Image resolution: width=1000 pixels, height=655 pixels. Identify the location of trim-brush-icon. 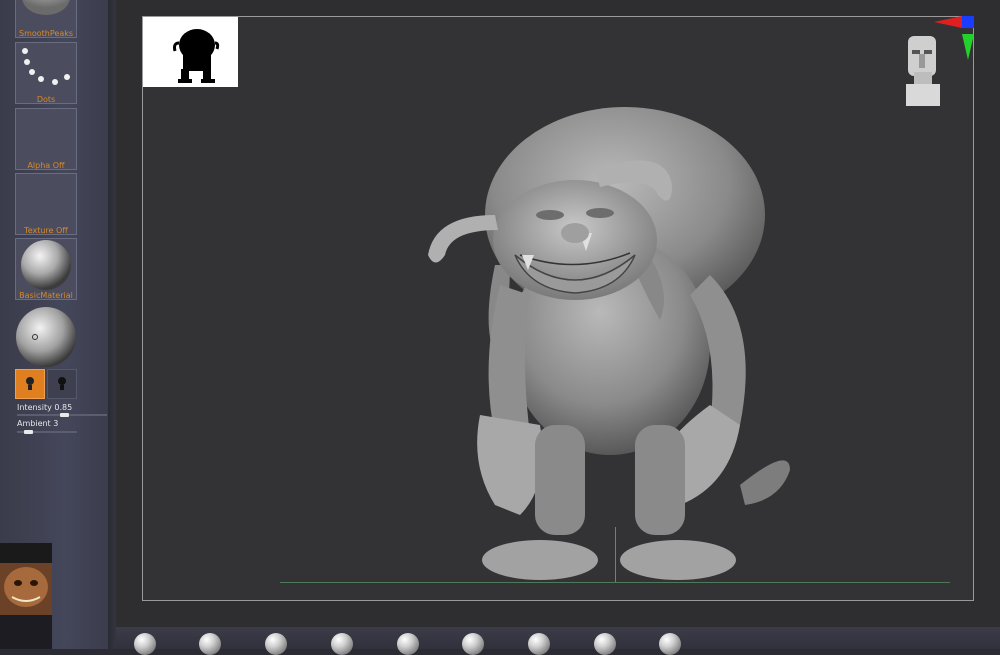
(670, 644).